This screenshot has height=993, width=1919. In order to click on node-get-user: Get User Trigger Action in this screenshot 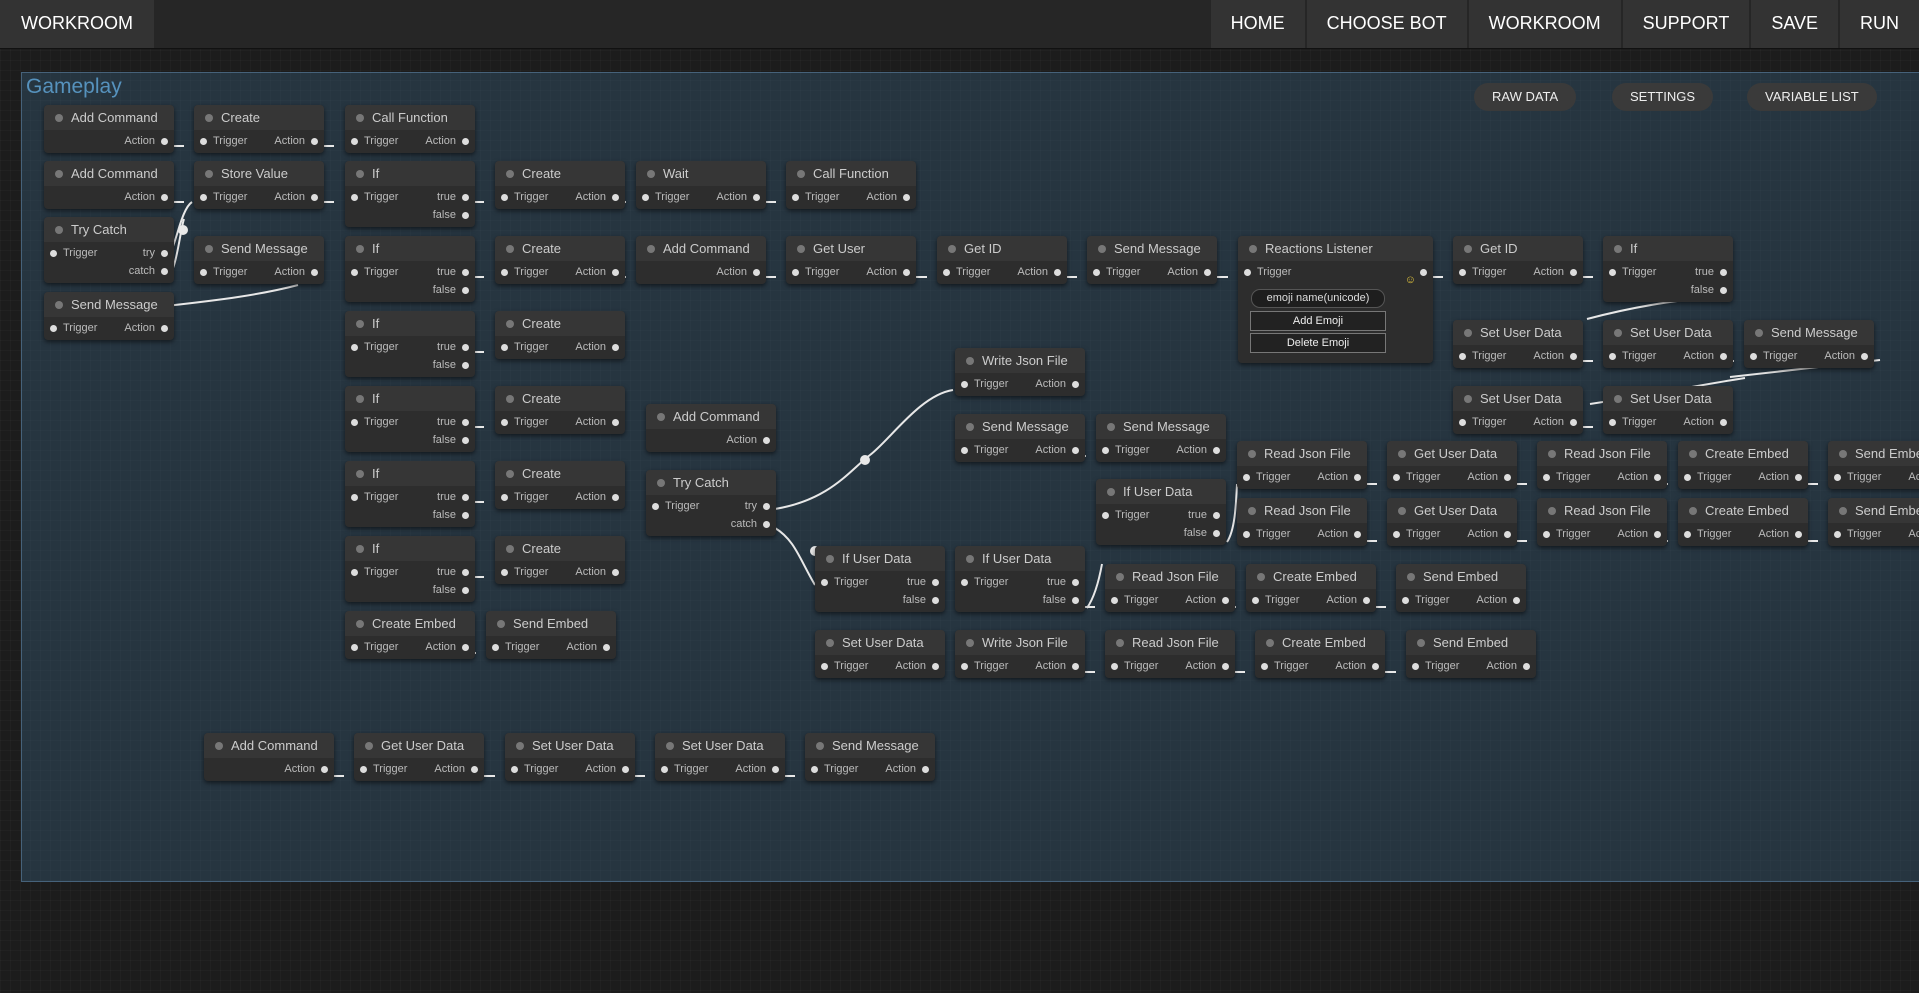, I will do `click(851, 260)`.